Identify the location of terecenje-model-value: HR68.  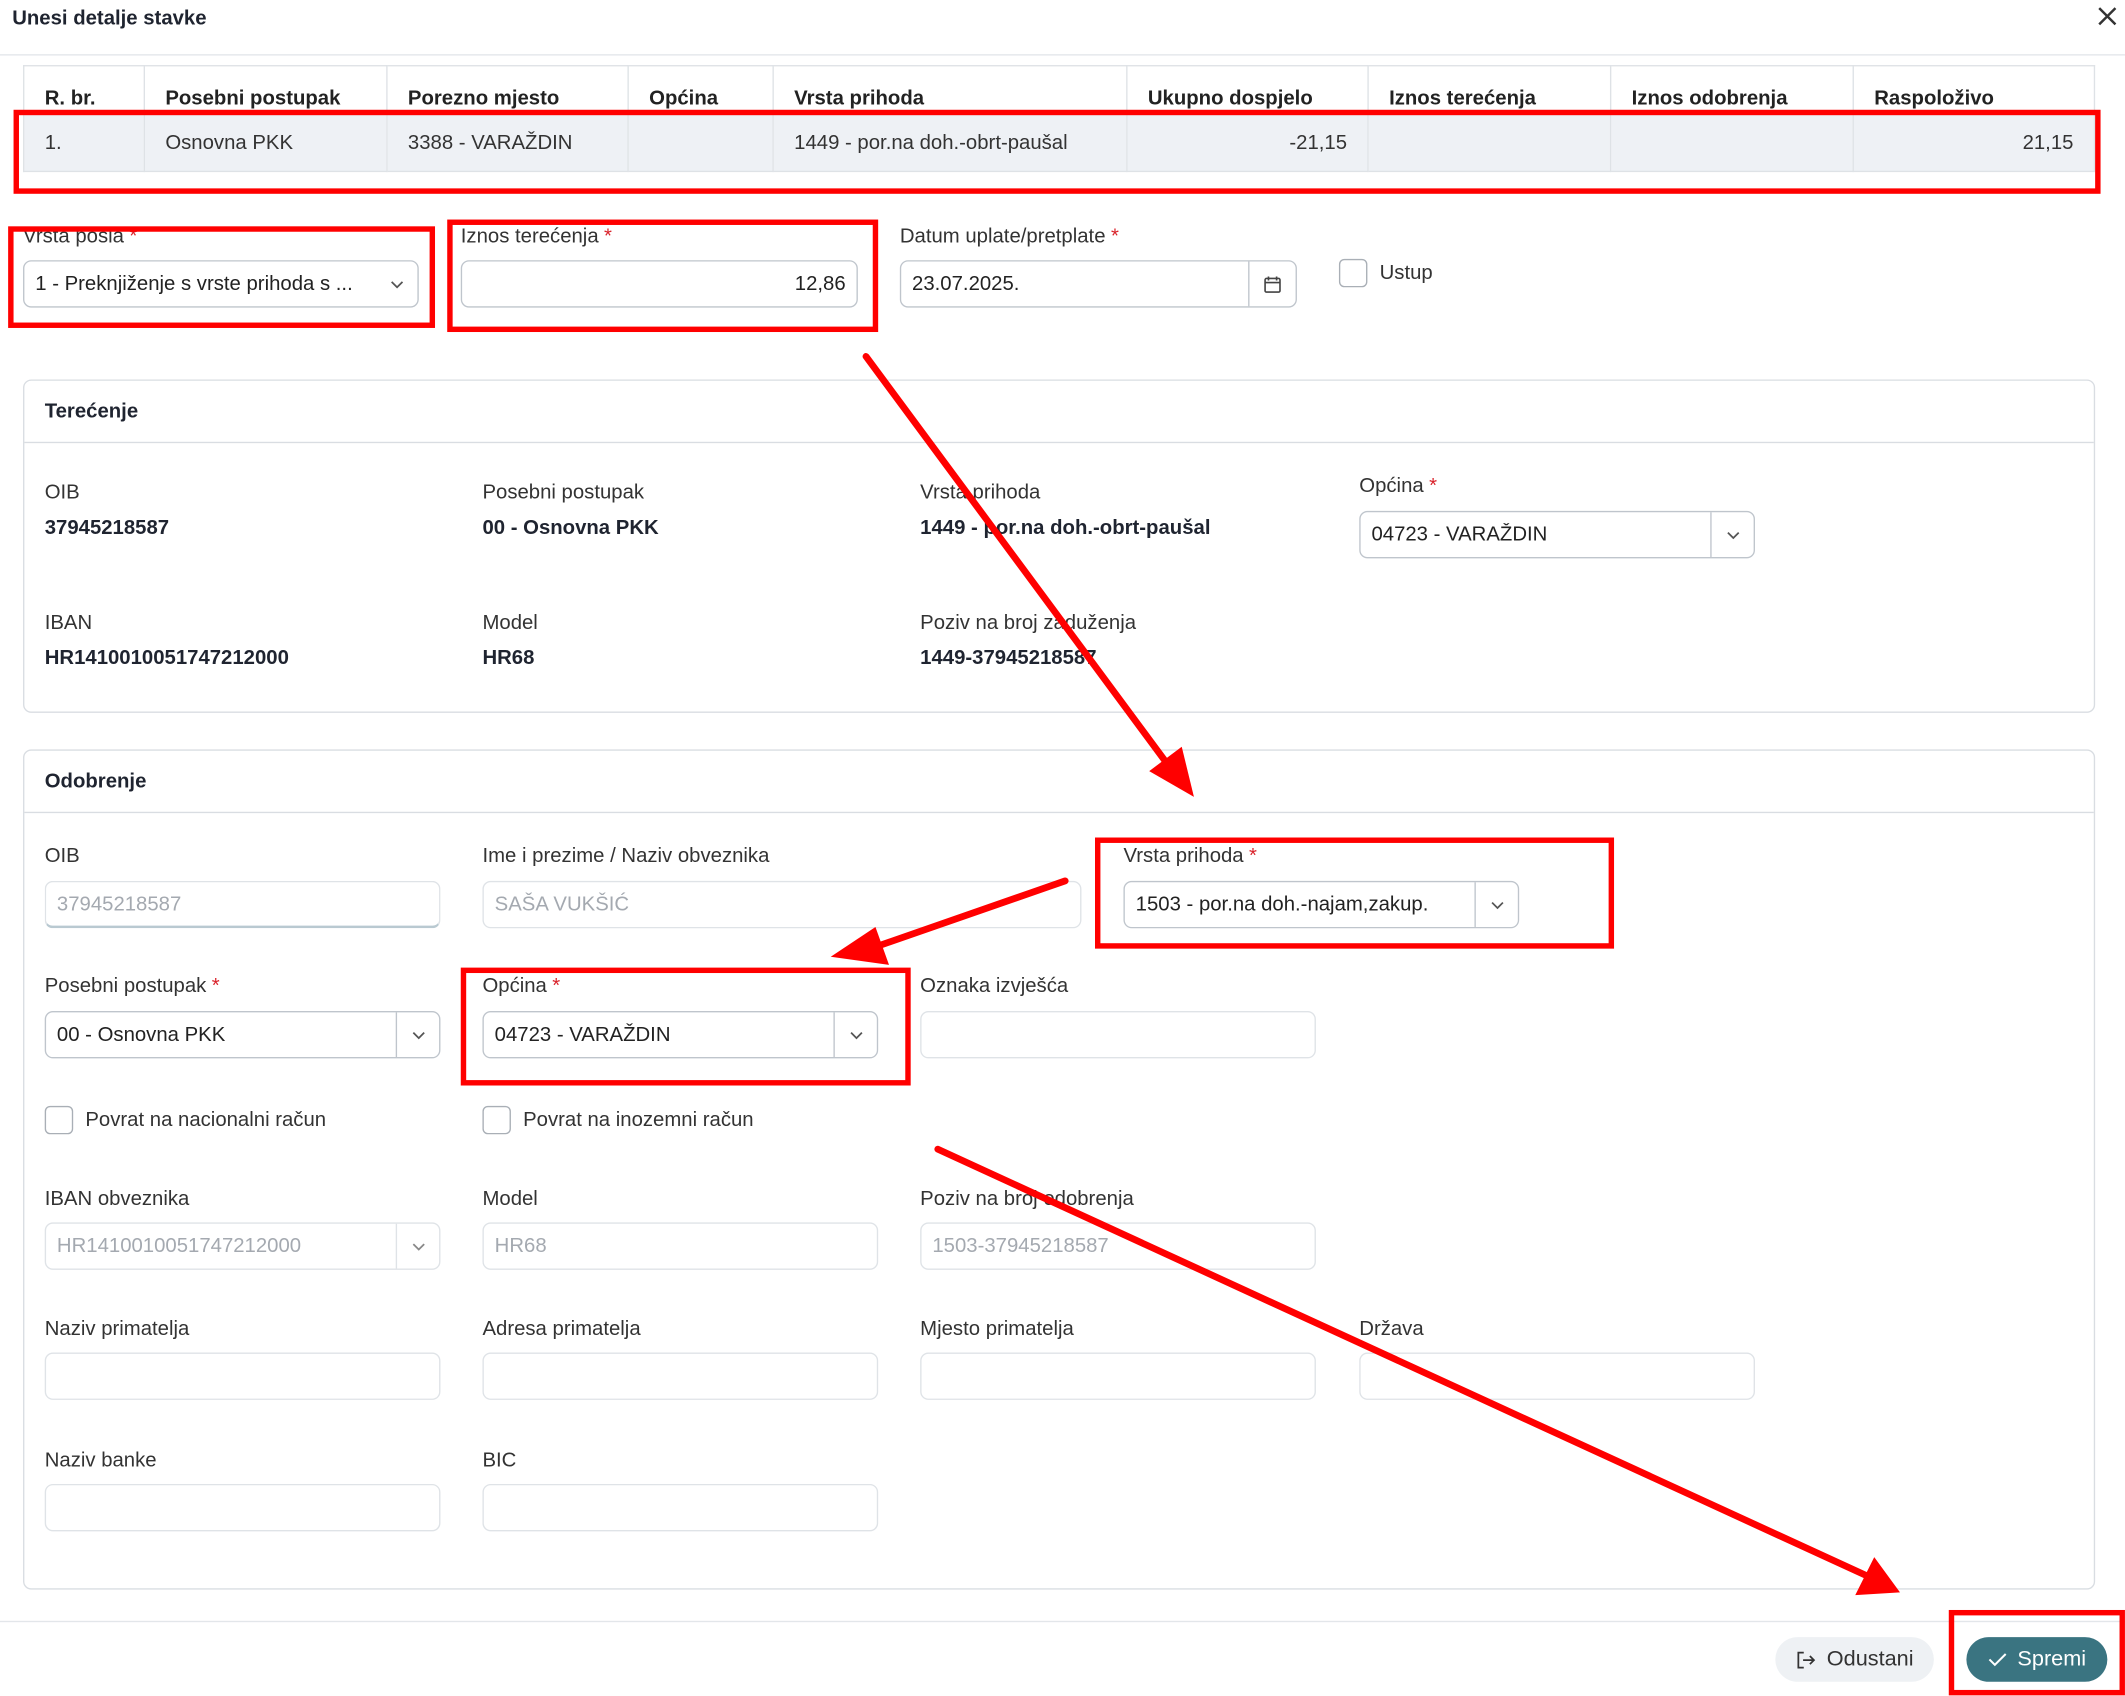
(508, 658).